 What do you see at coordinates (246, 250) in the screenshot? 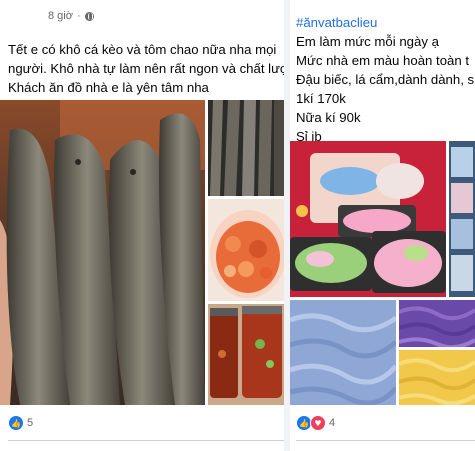
I see `shrimp-jar-photo` at bounding box center [246, 250].